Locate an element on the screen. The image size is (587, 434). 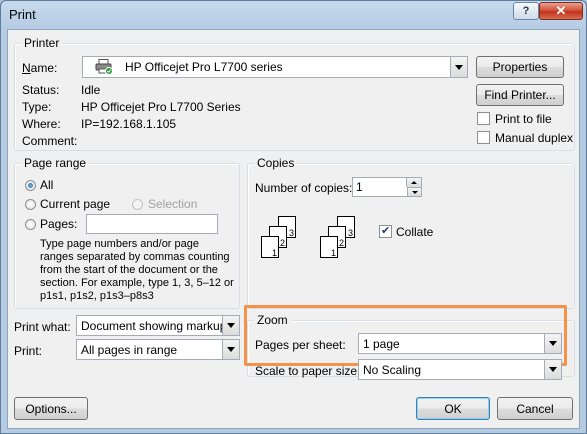
where-value: IP=192.168.1.105 is located at coordinates (129, 124).